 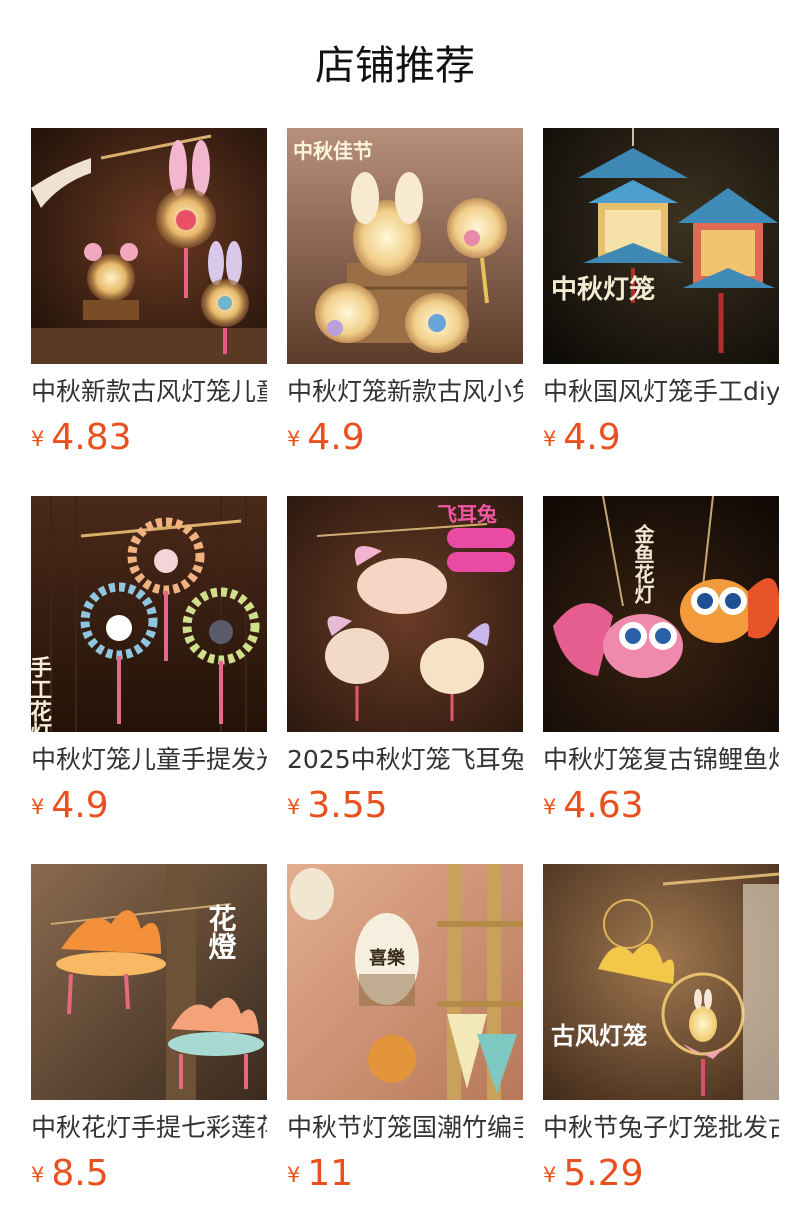 What do you see at coordinates (603, 805) in the screenshot?
I see `price-amount: 4.63` at bounding box center [603, 805].